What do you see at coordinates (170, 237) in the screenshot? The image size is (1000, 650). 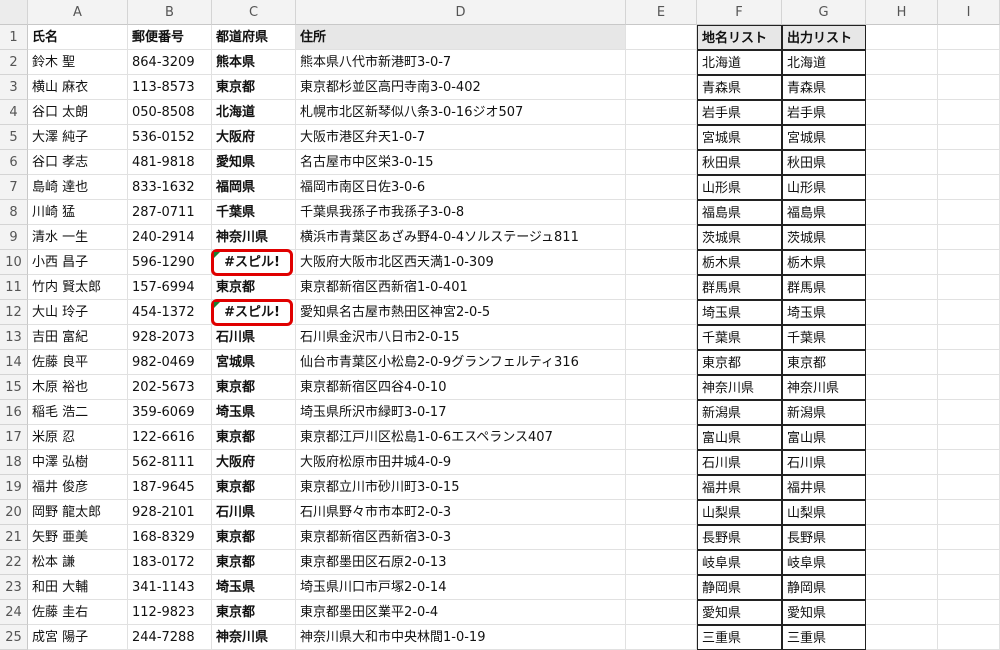 I see `zip-cell: 240-2914` at bounding box center [170, 237].